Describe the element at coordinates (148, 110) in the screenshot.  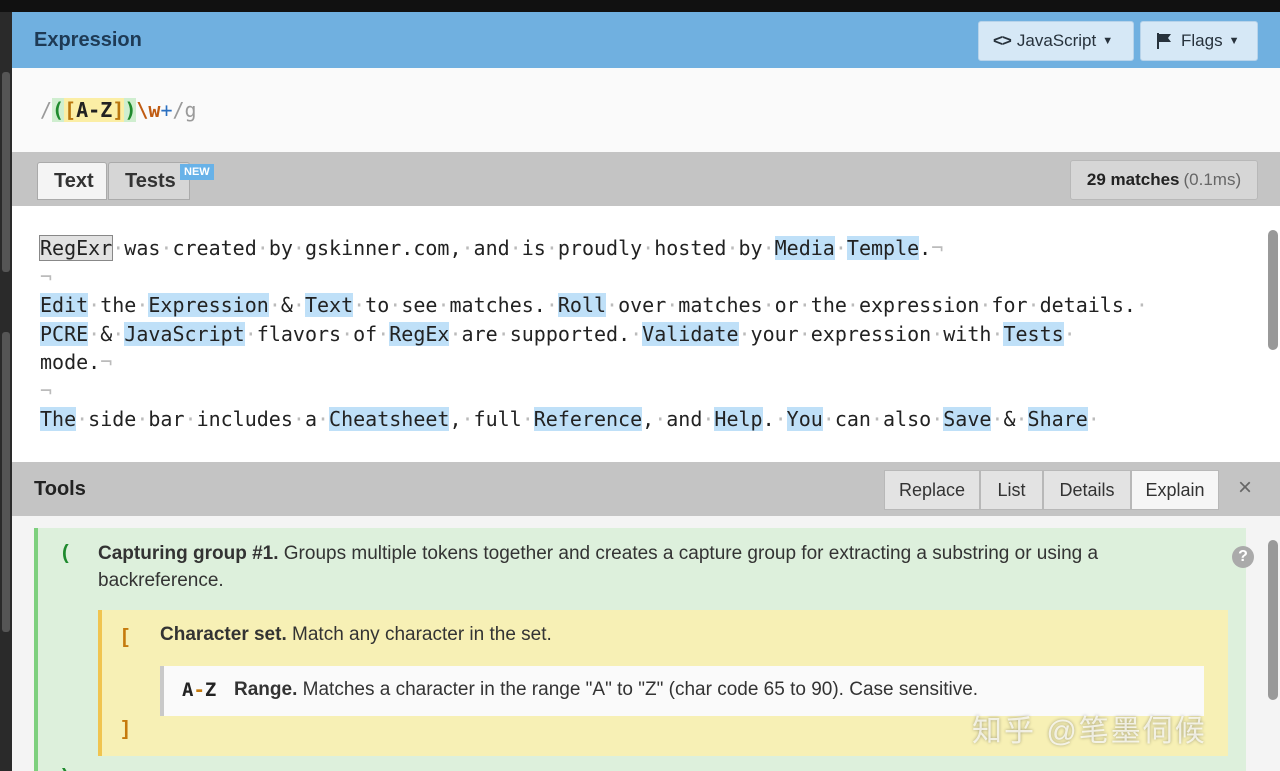
I see `regex-escape: \w` at that location.